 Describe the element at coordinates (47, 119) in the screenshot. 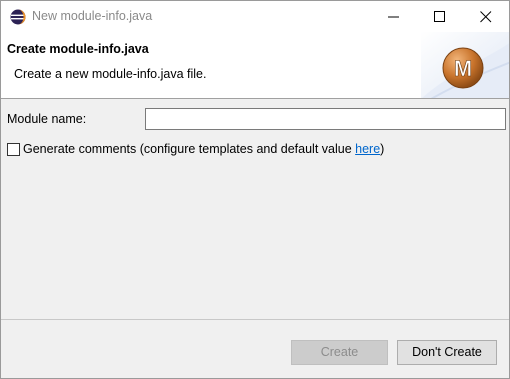

I see `module-name-label: Module name:` at that location.